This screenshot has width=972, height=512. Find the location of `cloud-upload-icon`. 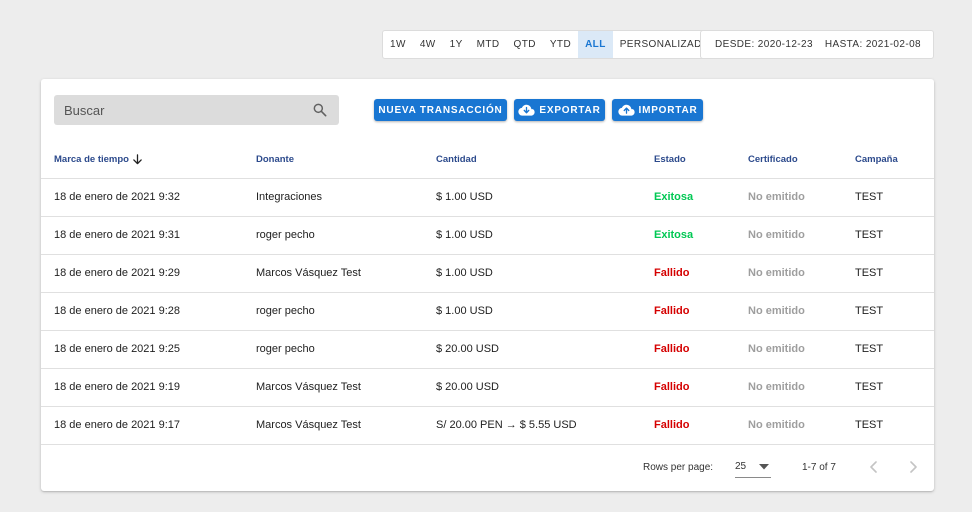

cloud-upload-icon is located at coordinates (626, 110).